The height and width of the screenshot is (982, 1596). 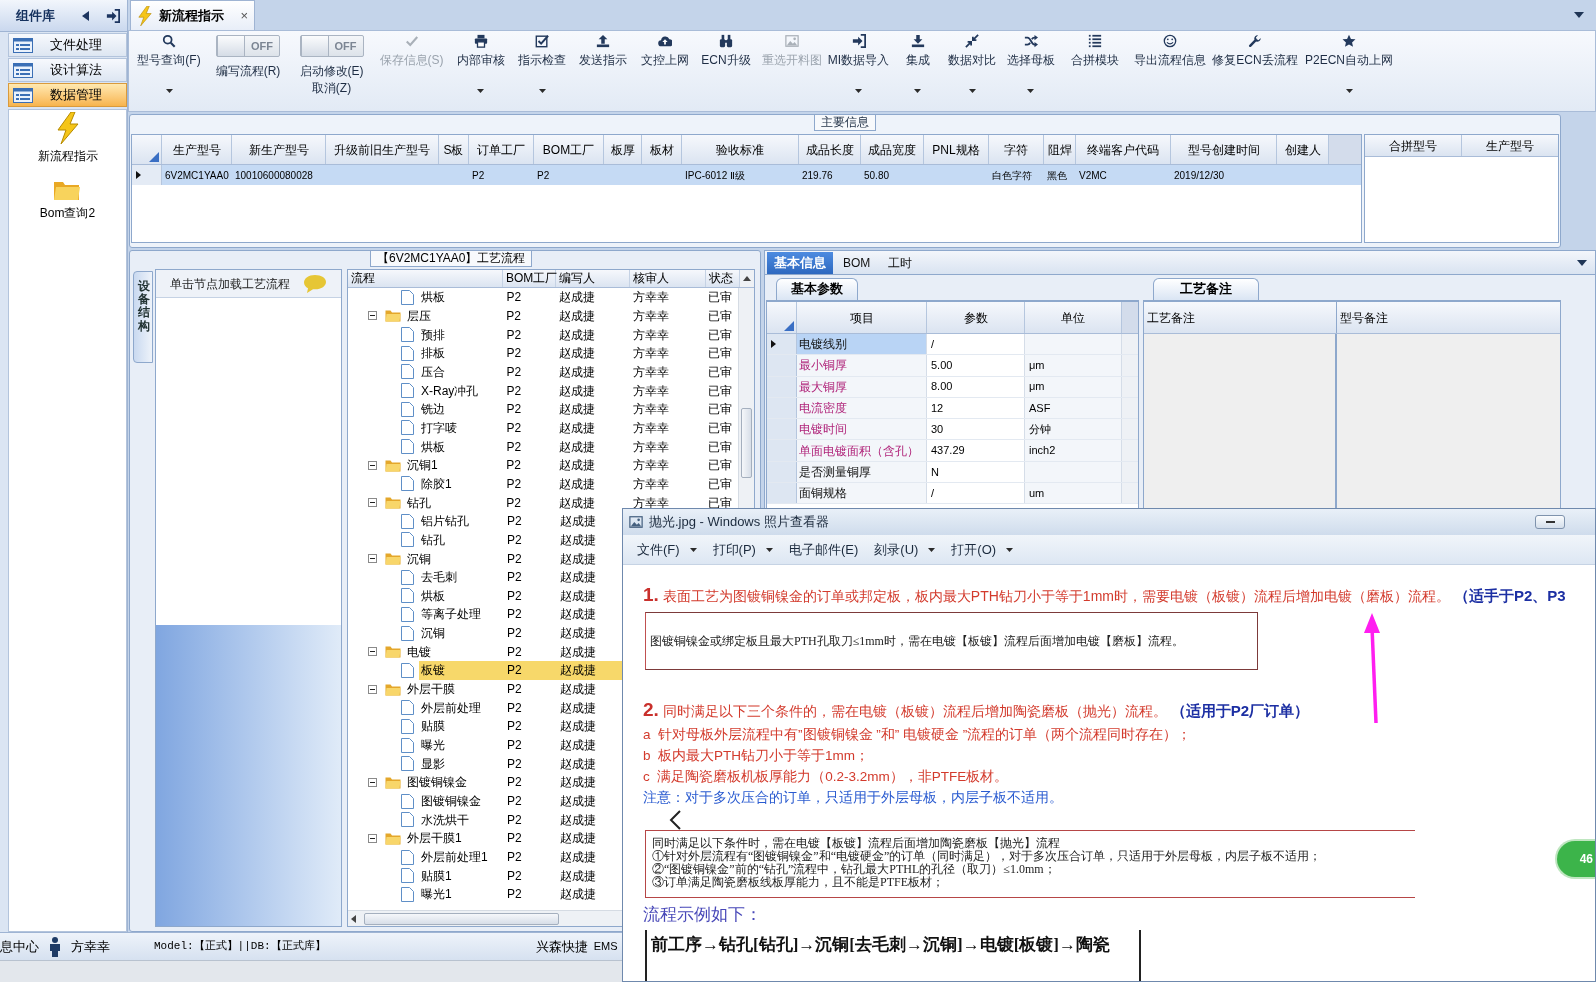 What do you see at coordinates (1510, 145) in the screenshot?
I see `column-header: 生产型号` at bounding box center [1510, 145].